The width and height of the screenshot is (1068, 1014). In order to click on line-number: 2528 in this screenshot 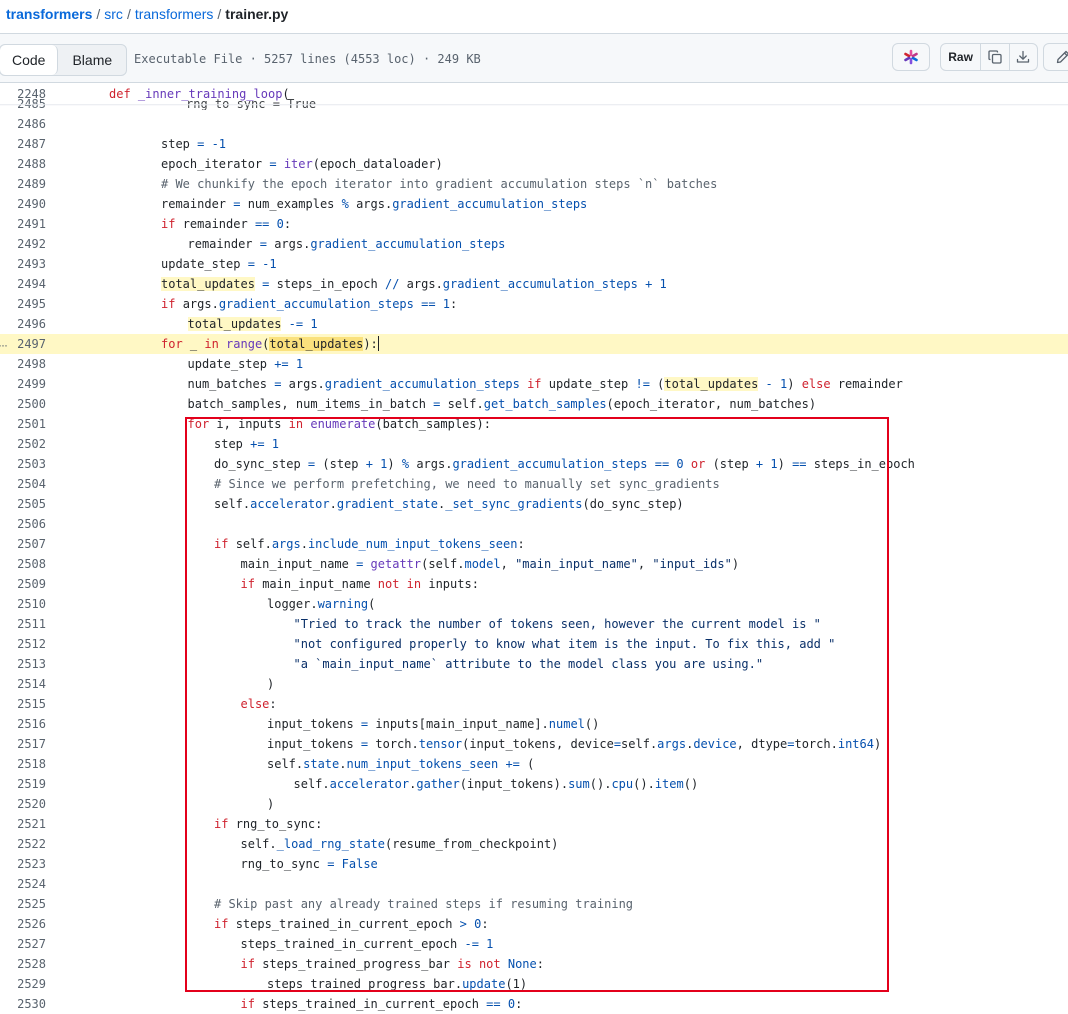, I will do `click(23, 964)`.